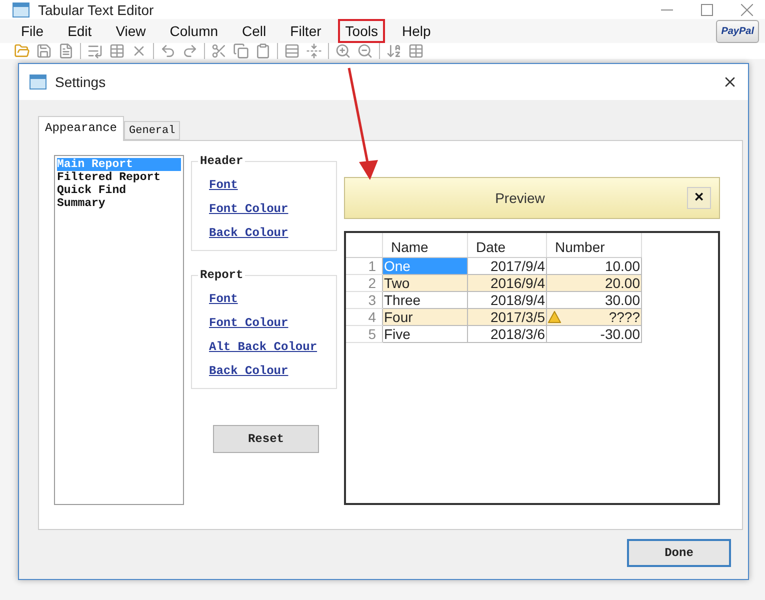 Image resolution: width=765 pixels, height=600 pixels. I want to click on tab: Appearance, so click(81, 128).